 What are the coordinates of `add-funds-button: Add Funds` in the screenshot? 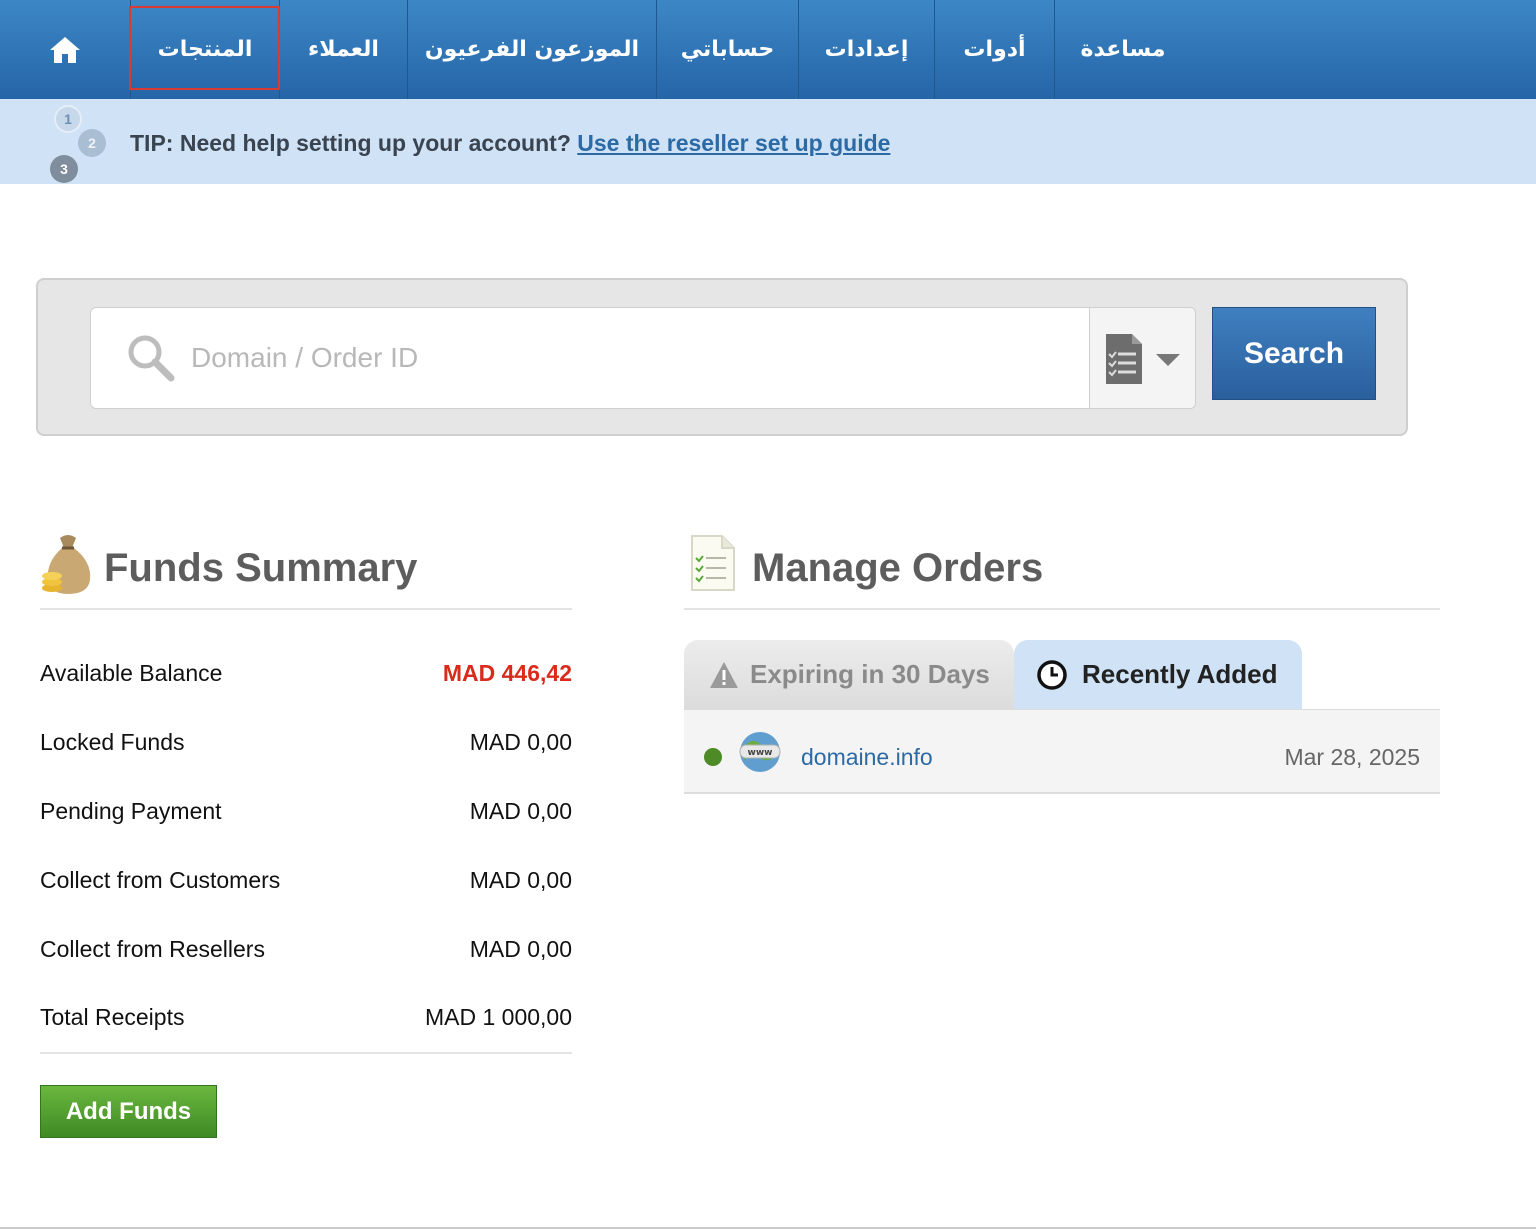 It's located at (128, 1111).